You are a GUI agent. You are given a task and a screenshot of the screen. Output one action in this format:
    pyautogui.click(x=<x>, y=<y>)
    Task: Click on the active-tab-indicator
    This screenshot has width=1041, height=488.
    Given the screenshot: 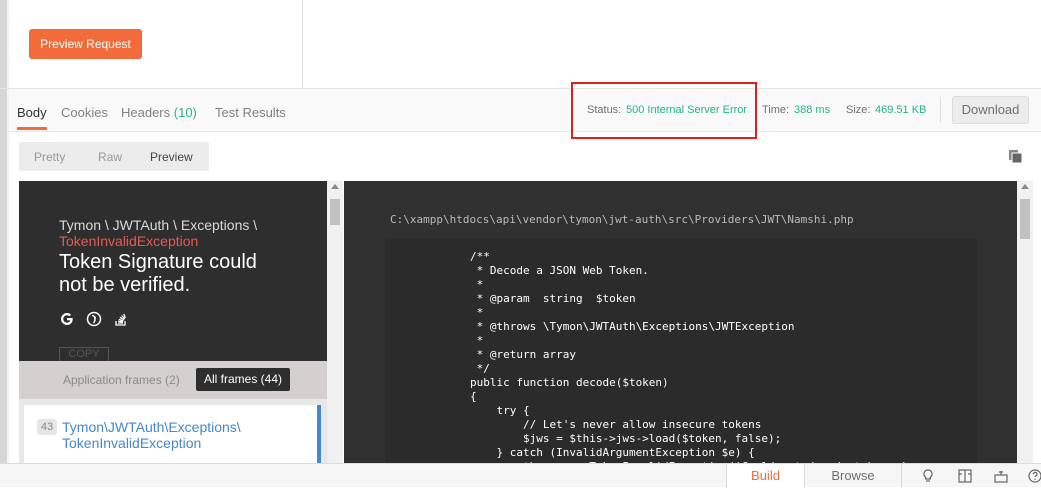 What is the action you would take?
    pyautogui.click(x=32, y=128)
    